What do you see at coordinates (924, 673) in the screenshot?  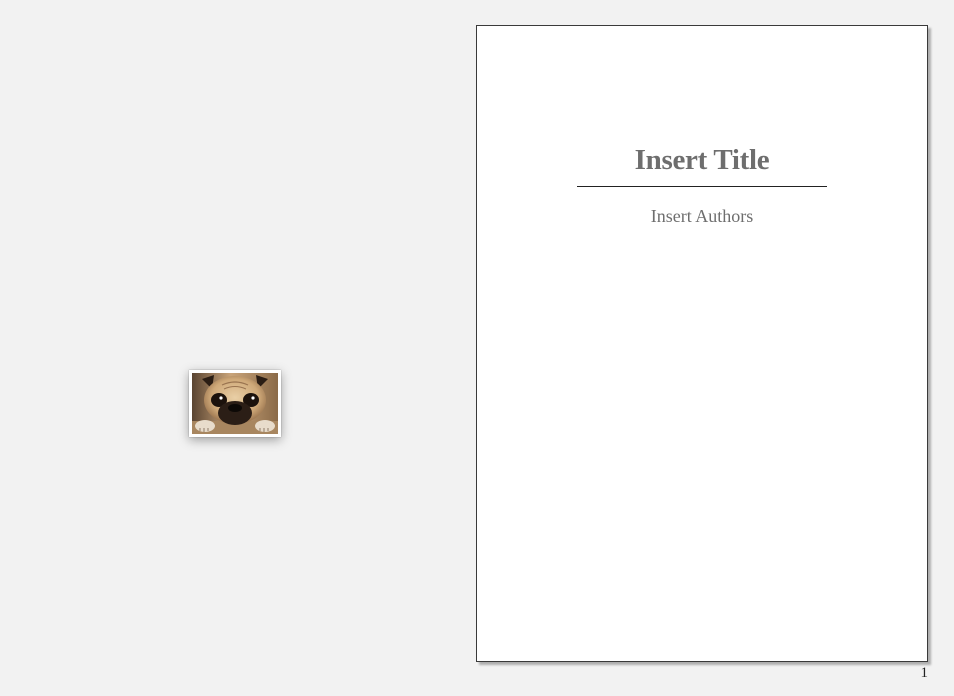 I see `page-number: 1` at bounding box center [924, 673].